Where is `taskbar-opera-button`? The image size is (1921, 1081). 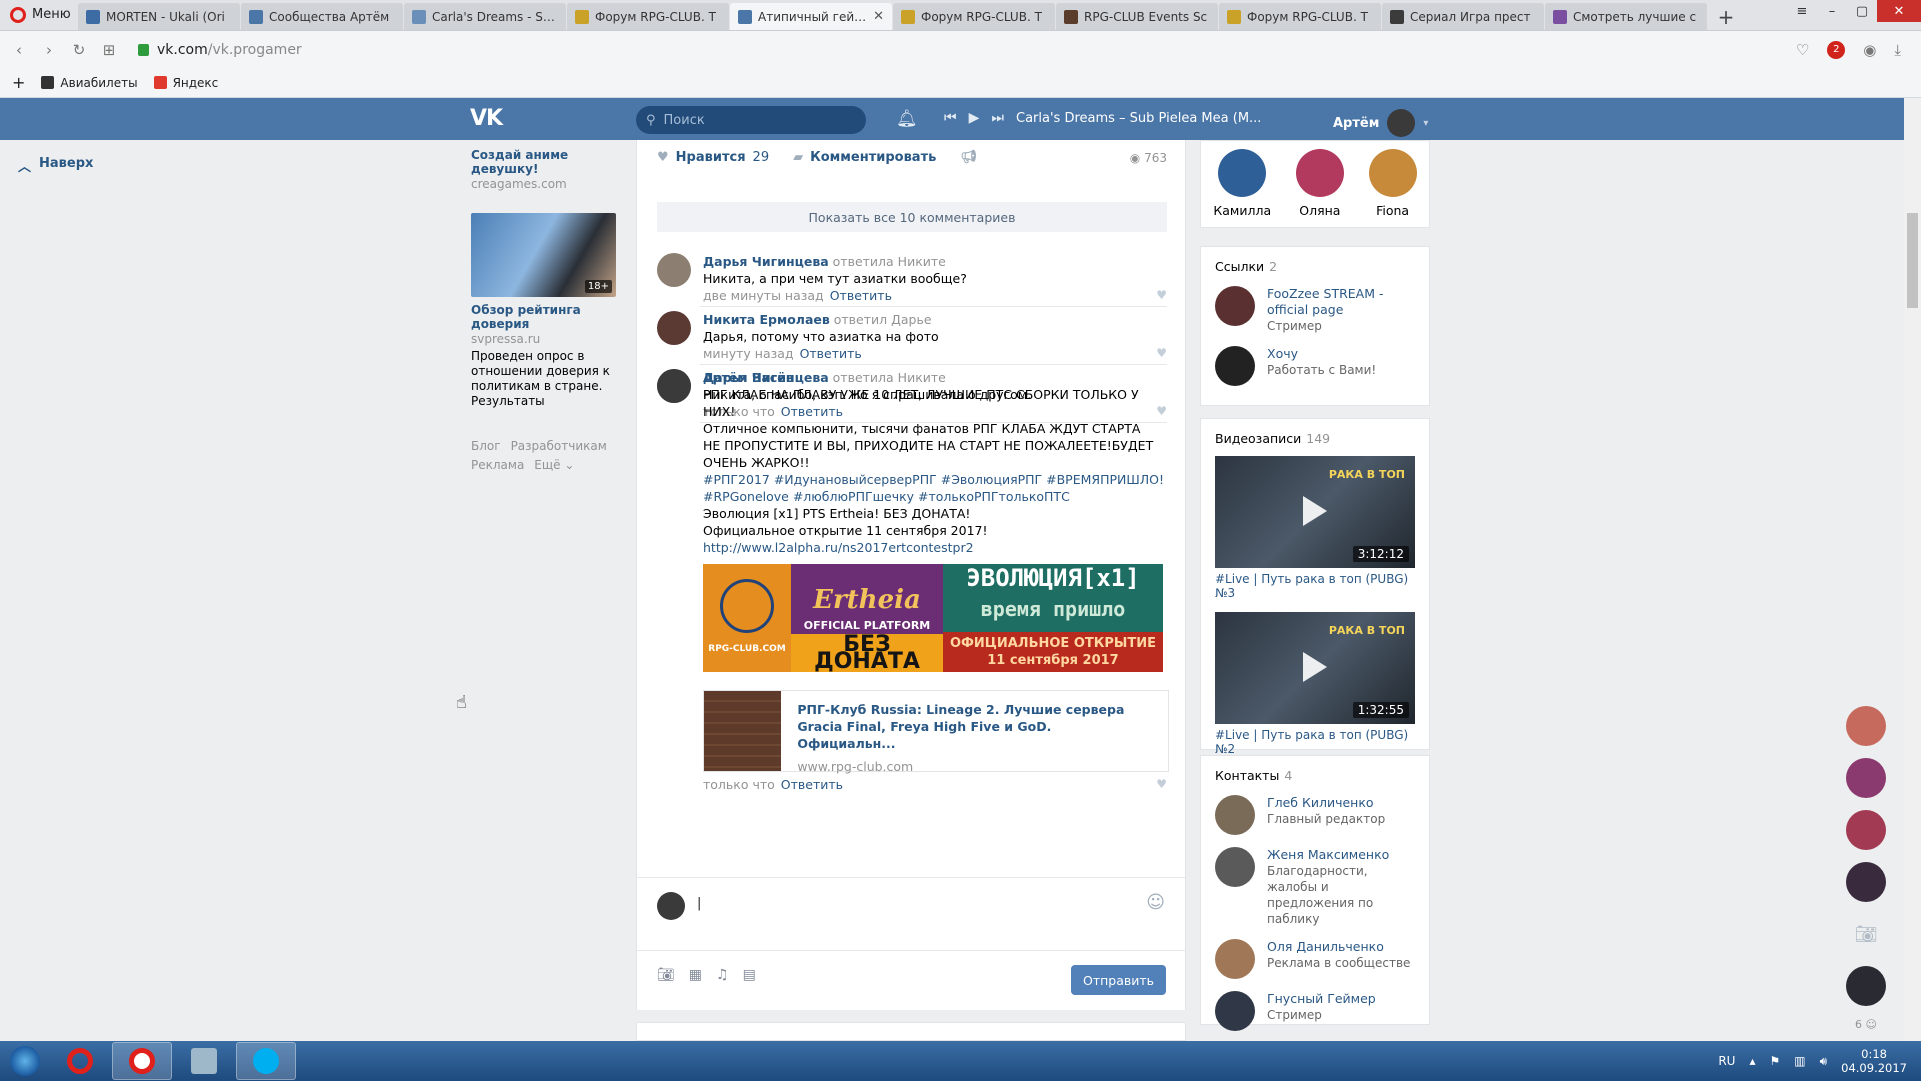
taskbar-opera-button is located at coordinates (80, 1061).